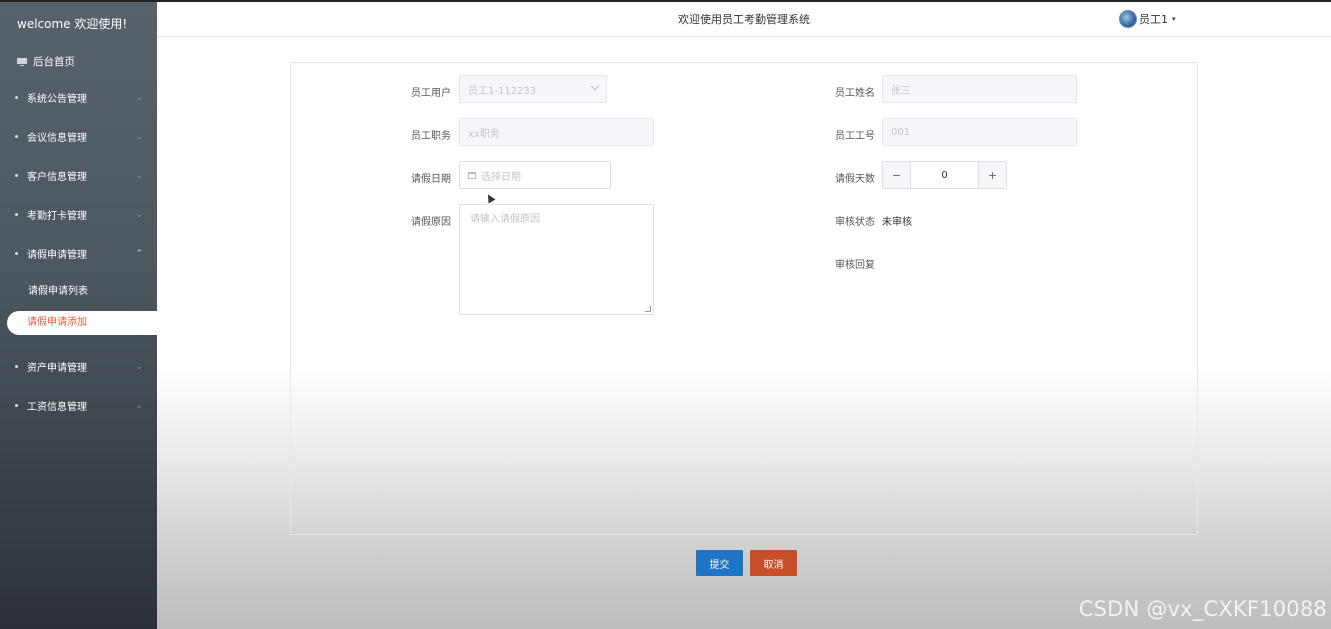 This screenshot has height=629, width=1331. I want to click on sidebar-item-label: 请假申请管理, so click(57, 255).